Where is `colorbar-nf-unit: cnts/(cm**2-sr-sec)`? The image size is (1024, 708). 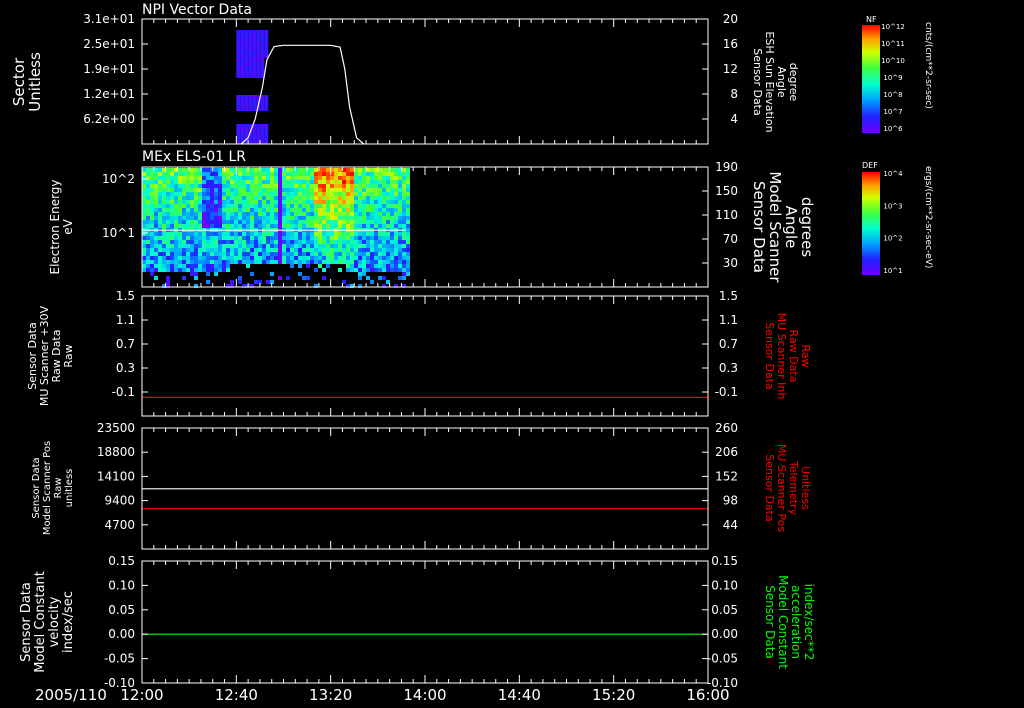 colorbar-nf-unit: cnts/(cm**2-sr-sec) is located at coordinates (928, 65).